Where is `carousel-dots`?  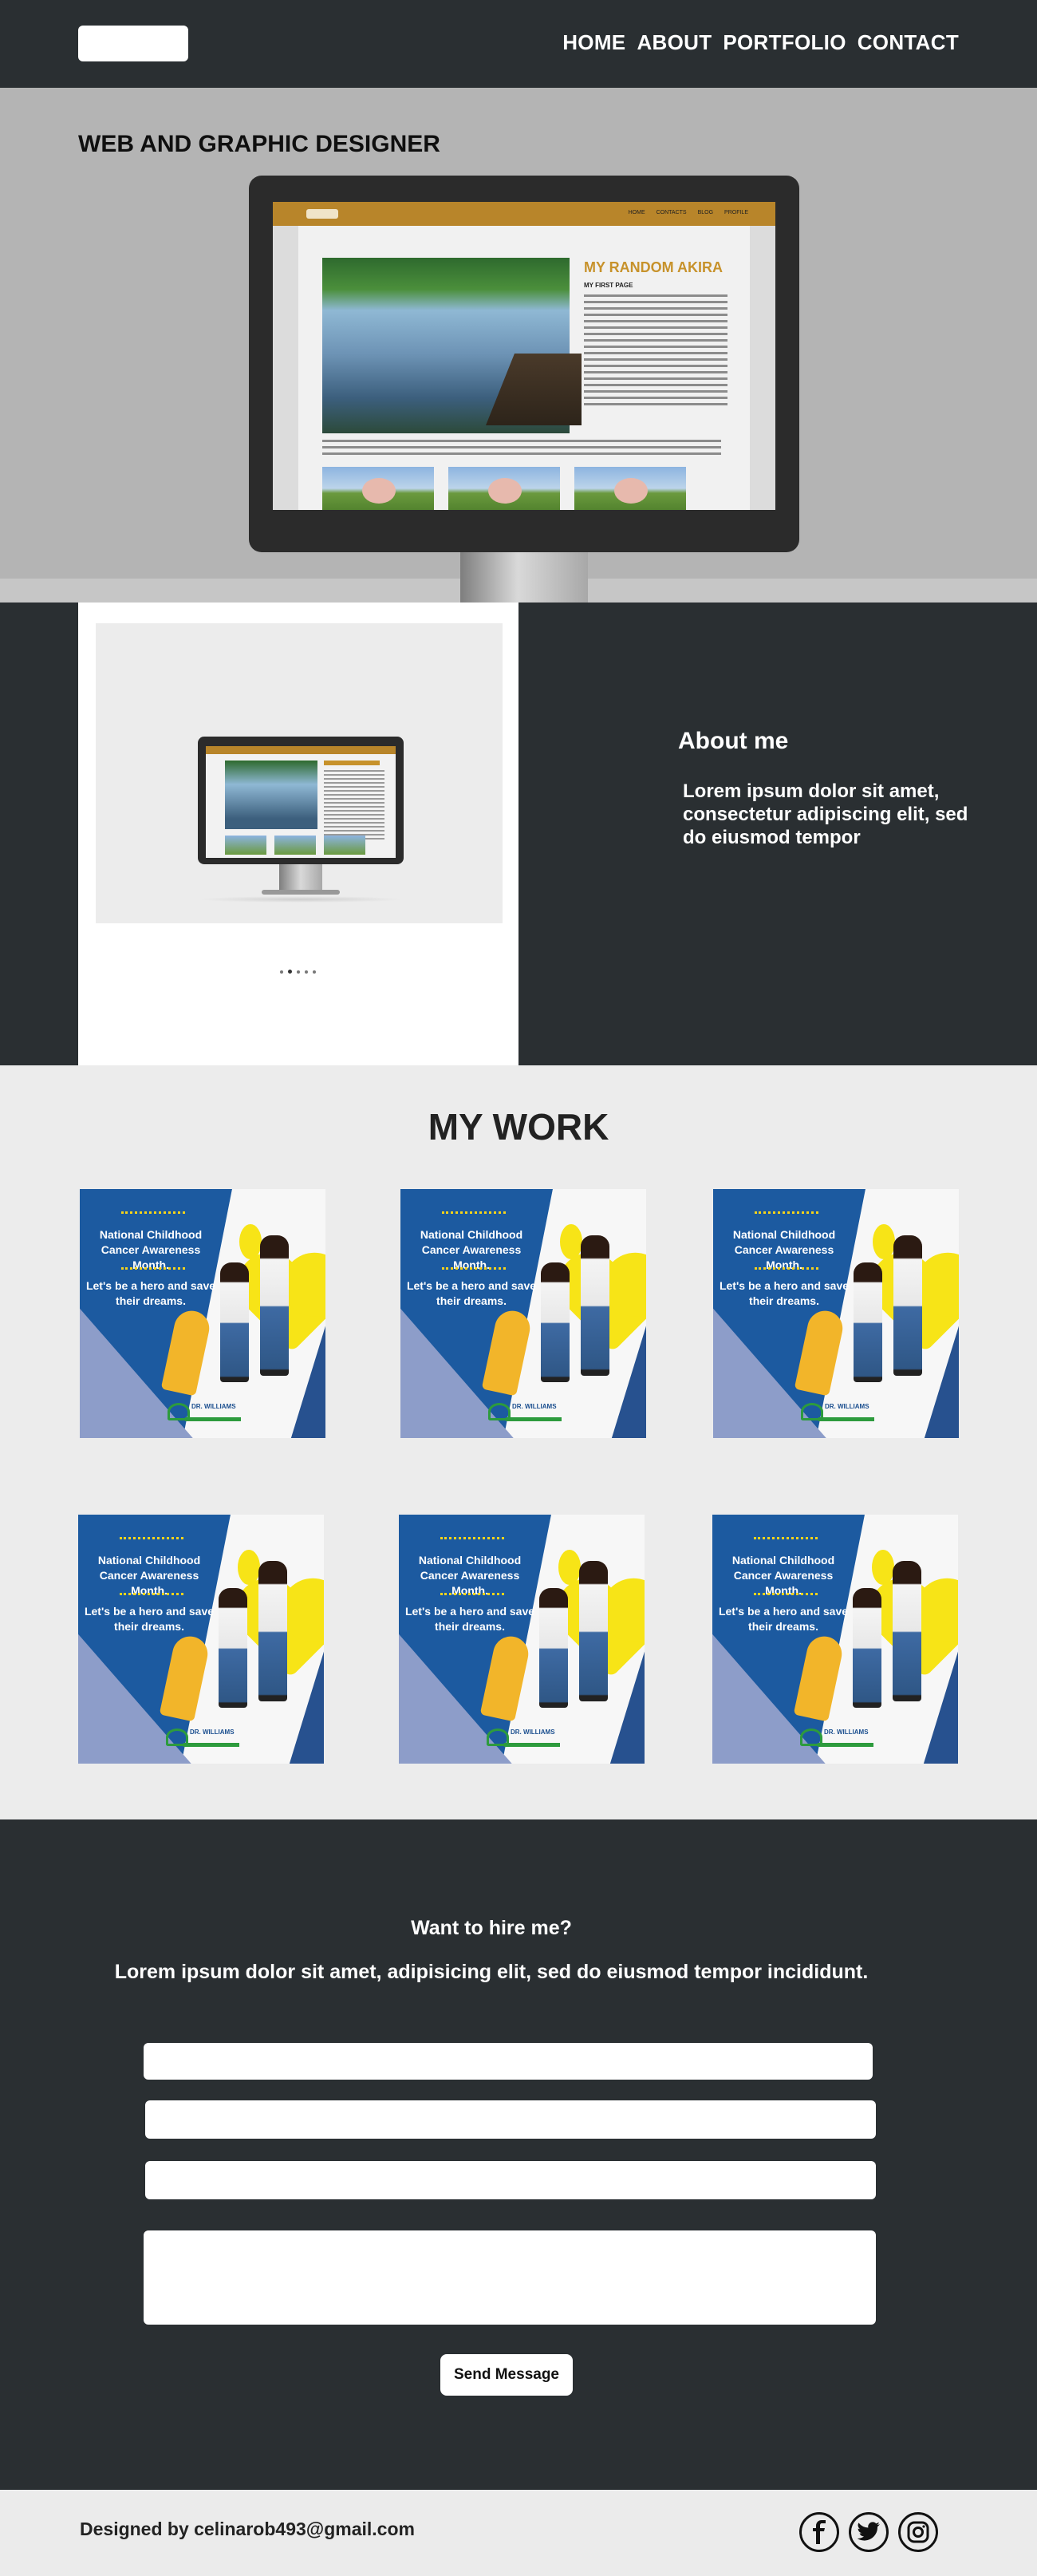
carousel-dots is located at coordinates (298, 972).